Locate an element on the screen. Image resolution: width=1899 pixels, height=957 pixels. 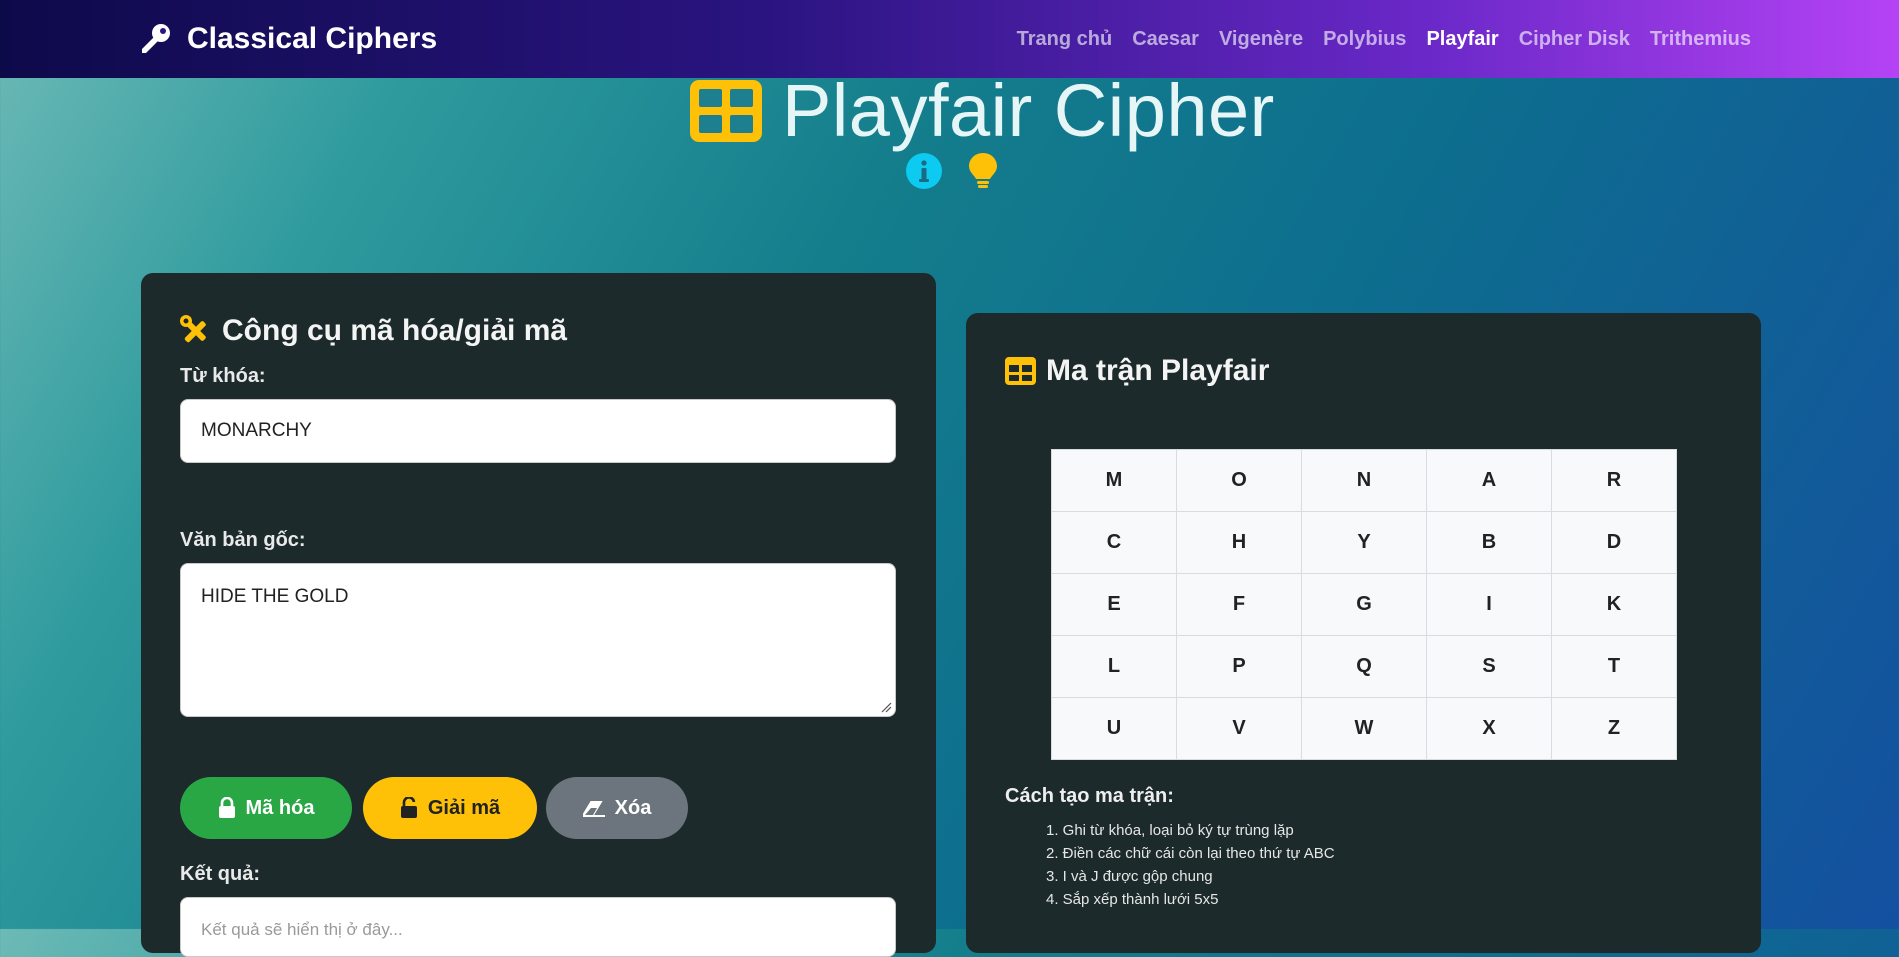
matrix-cell: W is located at coordinates (1364, 728).